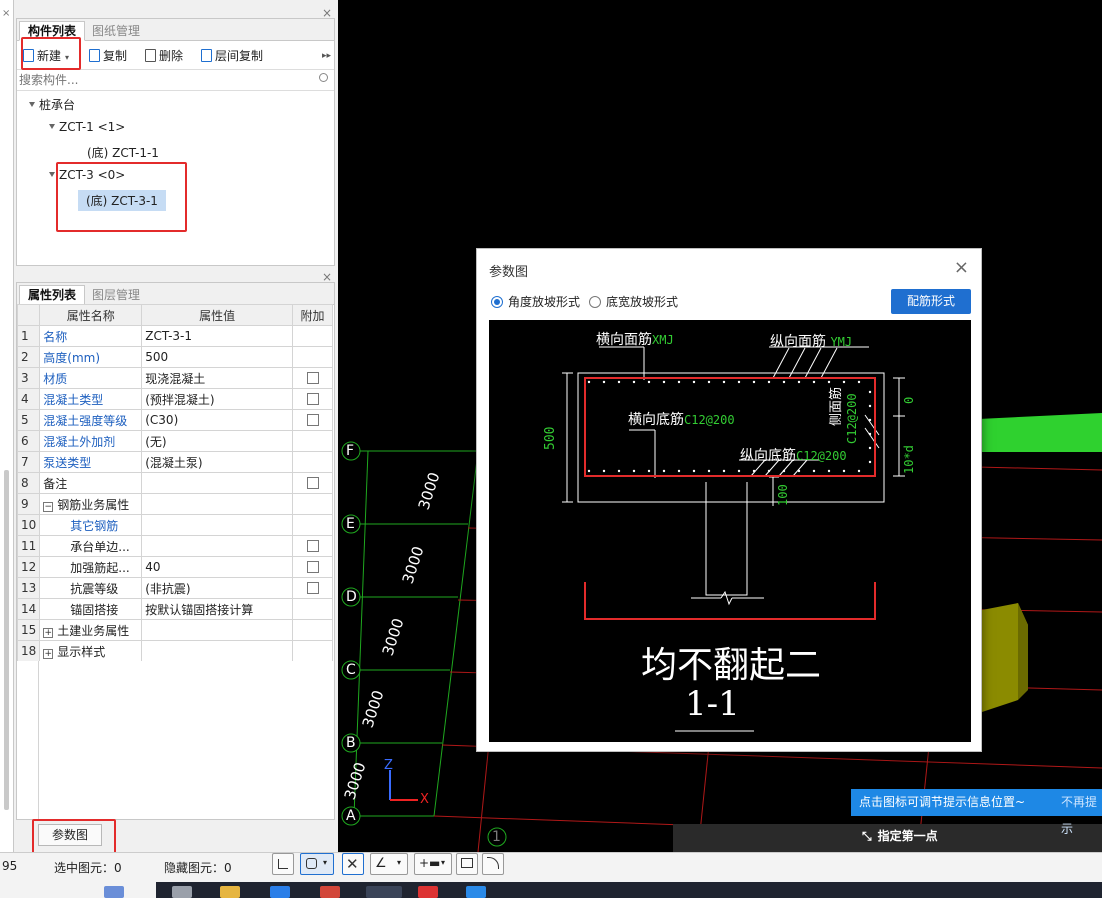 The height and width of the screenshot is (898, 1102). I want to click on dont-show-again-link: 不再提示, so click(1081, 816).